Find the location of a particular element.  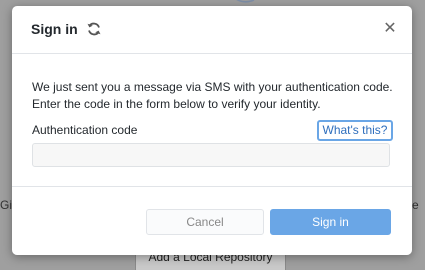

sign-in-button: Sign in is located at coordinates (330, 222).